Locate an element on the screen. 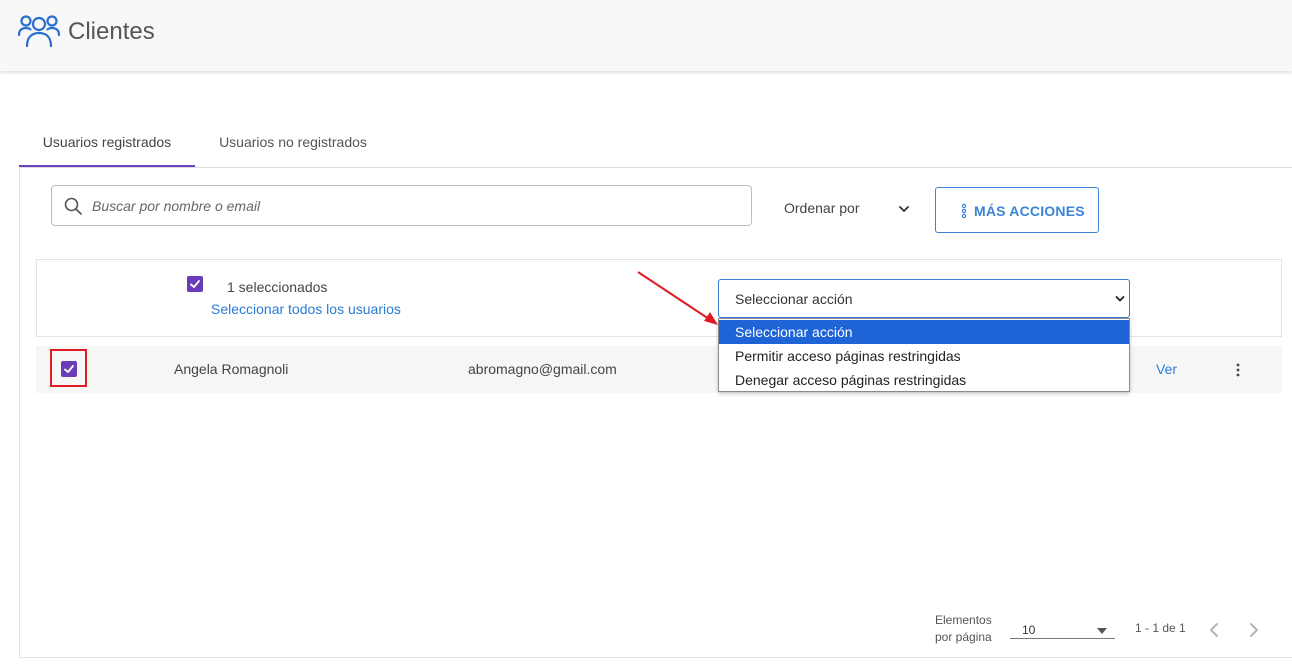 Image resolution: width=1292 pixels, height=666 pixels. more-vertical-icon is located at coordinates (1238, 370).